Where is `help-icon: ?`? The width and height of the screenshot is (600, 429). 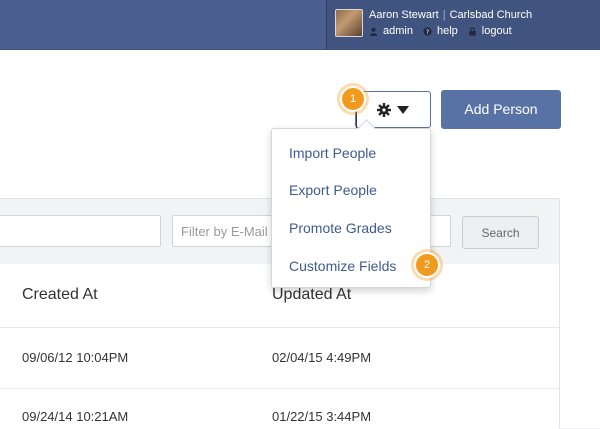
help-icon: ? is located at coordinates (427, 31).